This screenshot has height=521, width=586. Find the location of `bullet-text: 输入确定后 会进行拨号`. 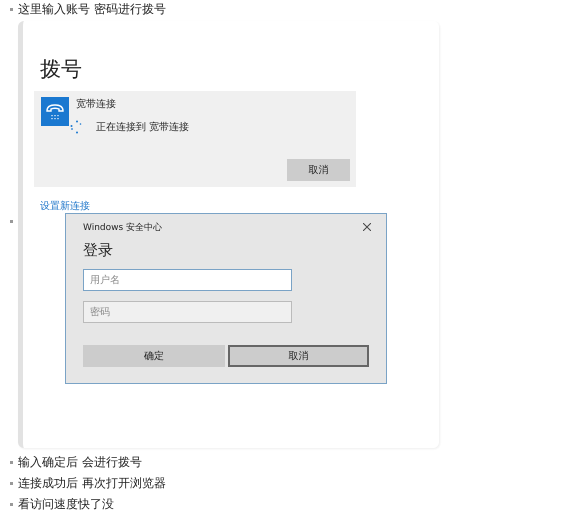

bullet-text: 输入确定后 会进行拨号 is located at coordinates (80, 462).